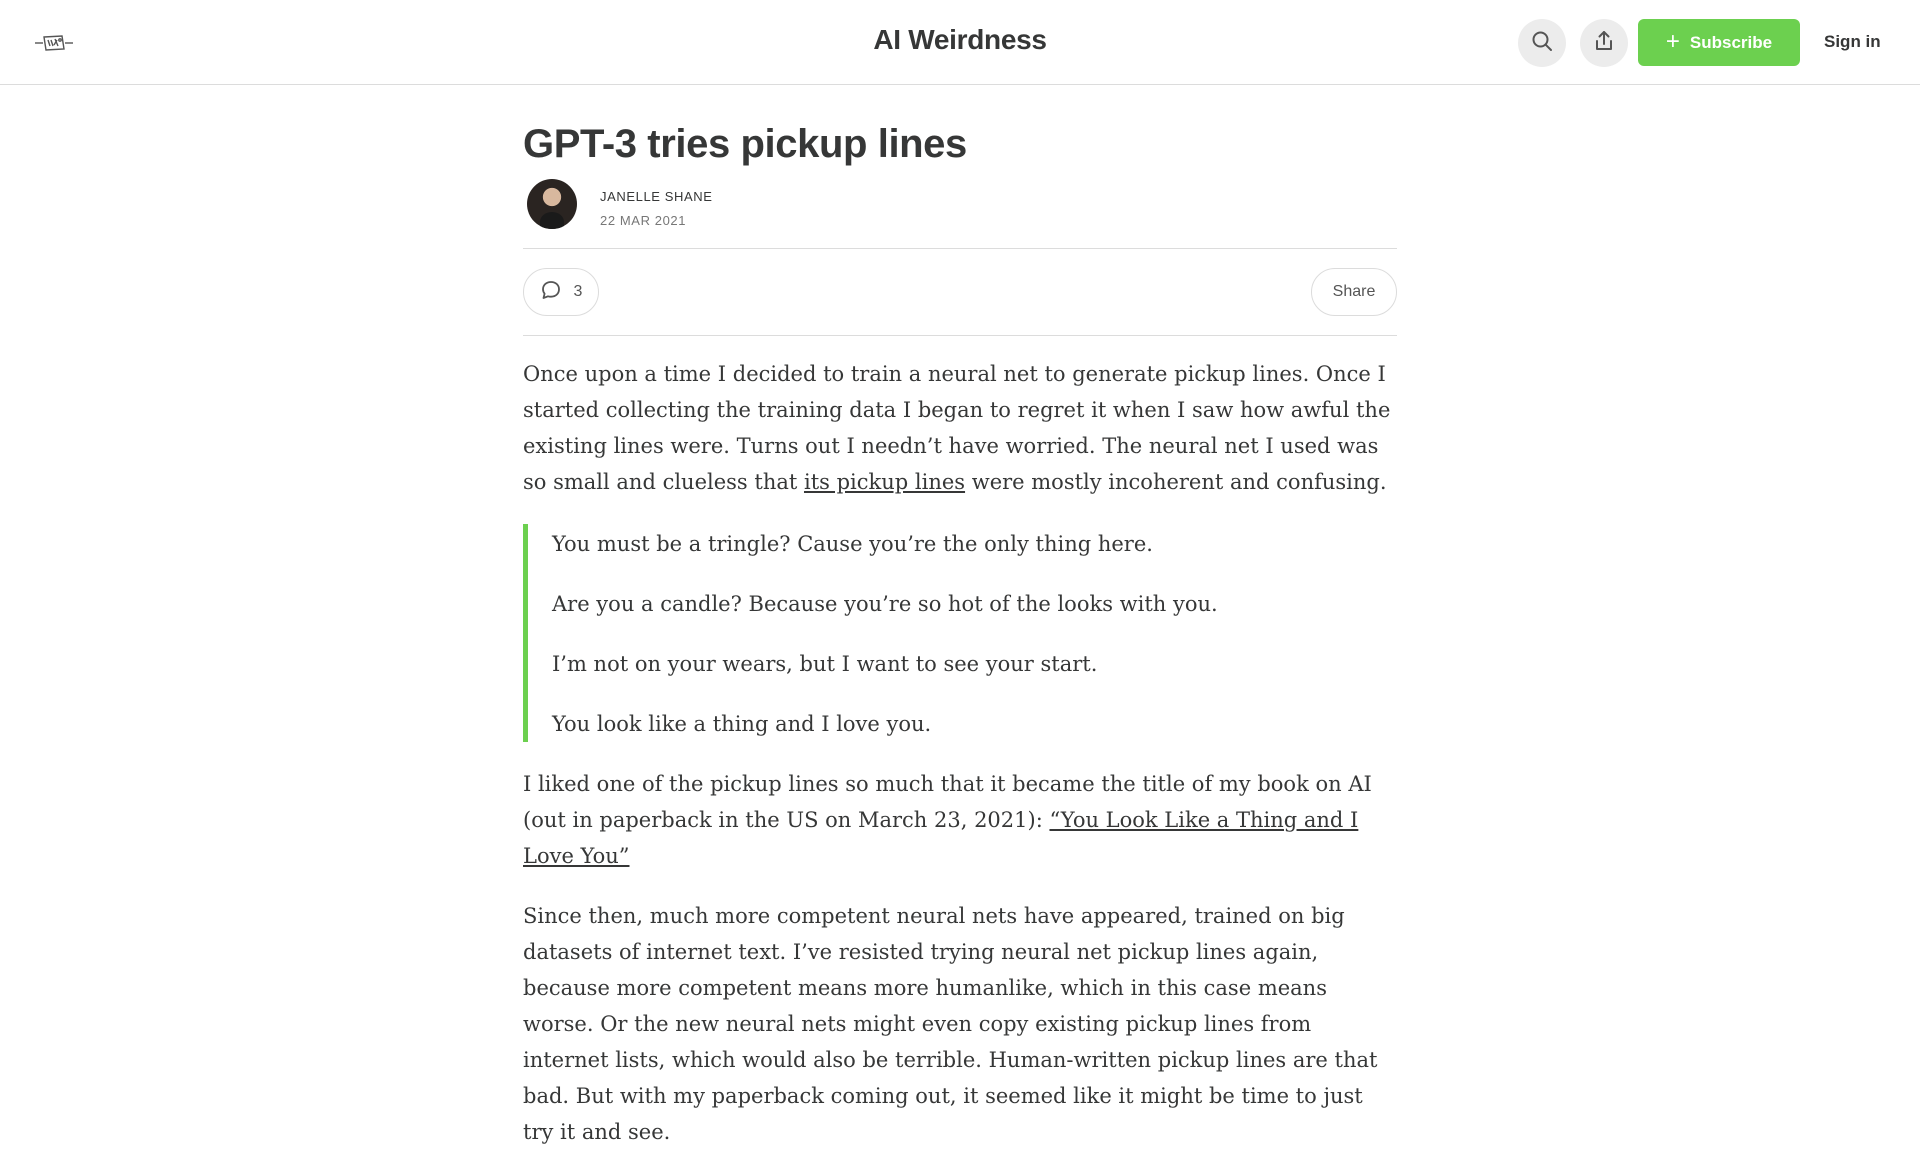 The width and height of the screenshot is (1920, 1150). What do you see at coordinates (552, 204) in the screenshot?
I see `author-avatar` at bounding box center [552, 204].